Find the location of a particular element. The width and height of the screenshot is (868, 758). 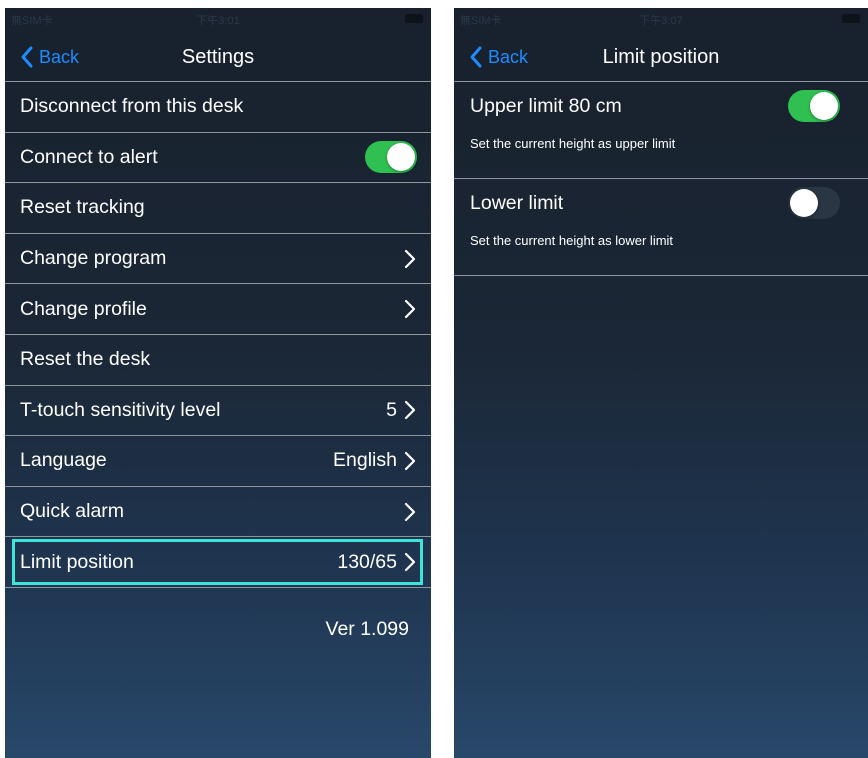

settings-item-reset-desk: Reset the desk is located at coordinates (218, 360).